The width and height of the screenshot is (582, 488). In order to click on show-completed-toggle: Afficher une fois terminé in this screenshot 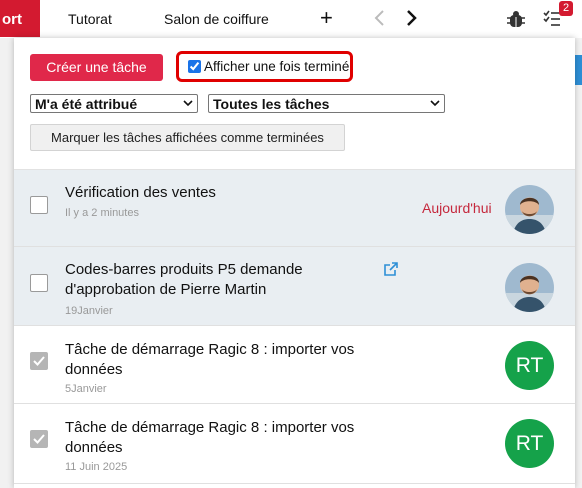, I will do `click(264, 66)`.